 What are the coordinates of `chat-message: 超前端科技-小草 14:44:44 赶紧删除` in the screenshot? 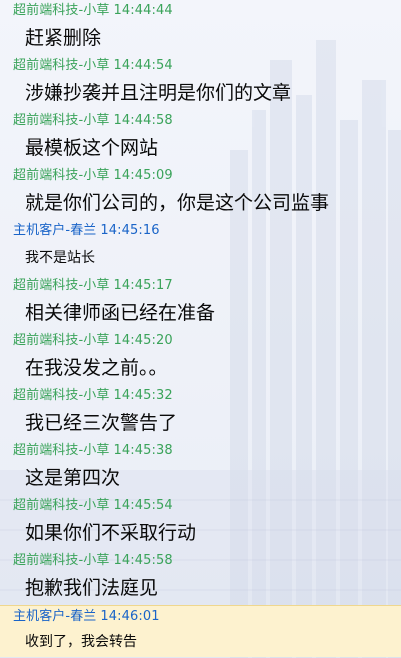 It's located at (200, 27).